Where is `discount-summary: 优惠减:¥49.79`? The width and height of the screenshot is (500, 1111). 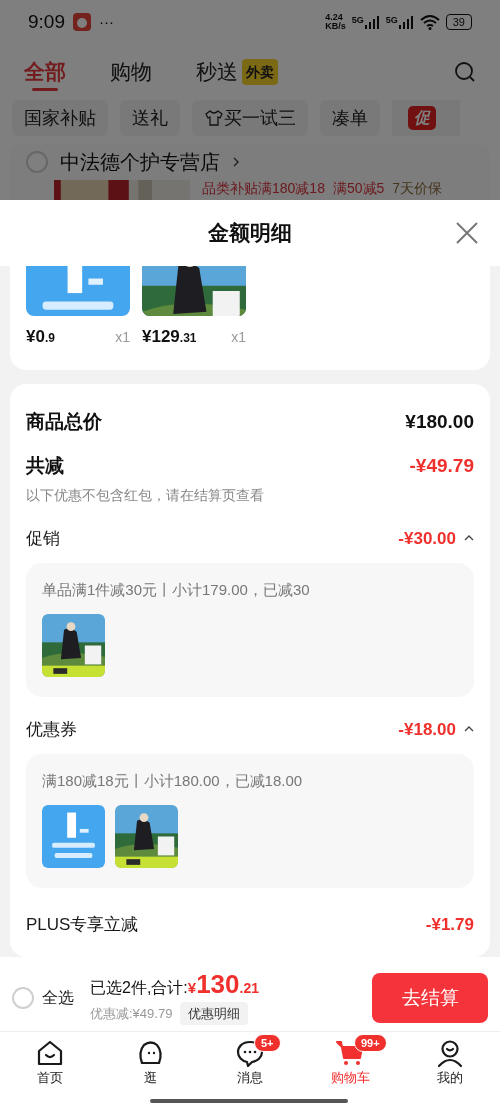
discount-summary: 优惠减:¥49.79 is located at coordinates (131, 1013).